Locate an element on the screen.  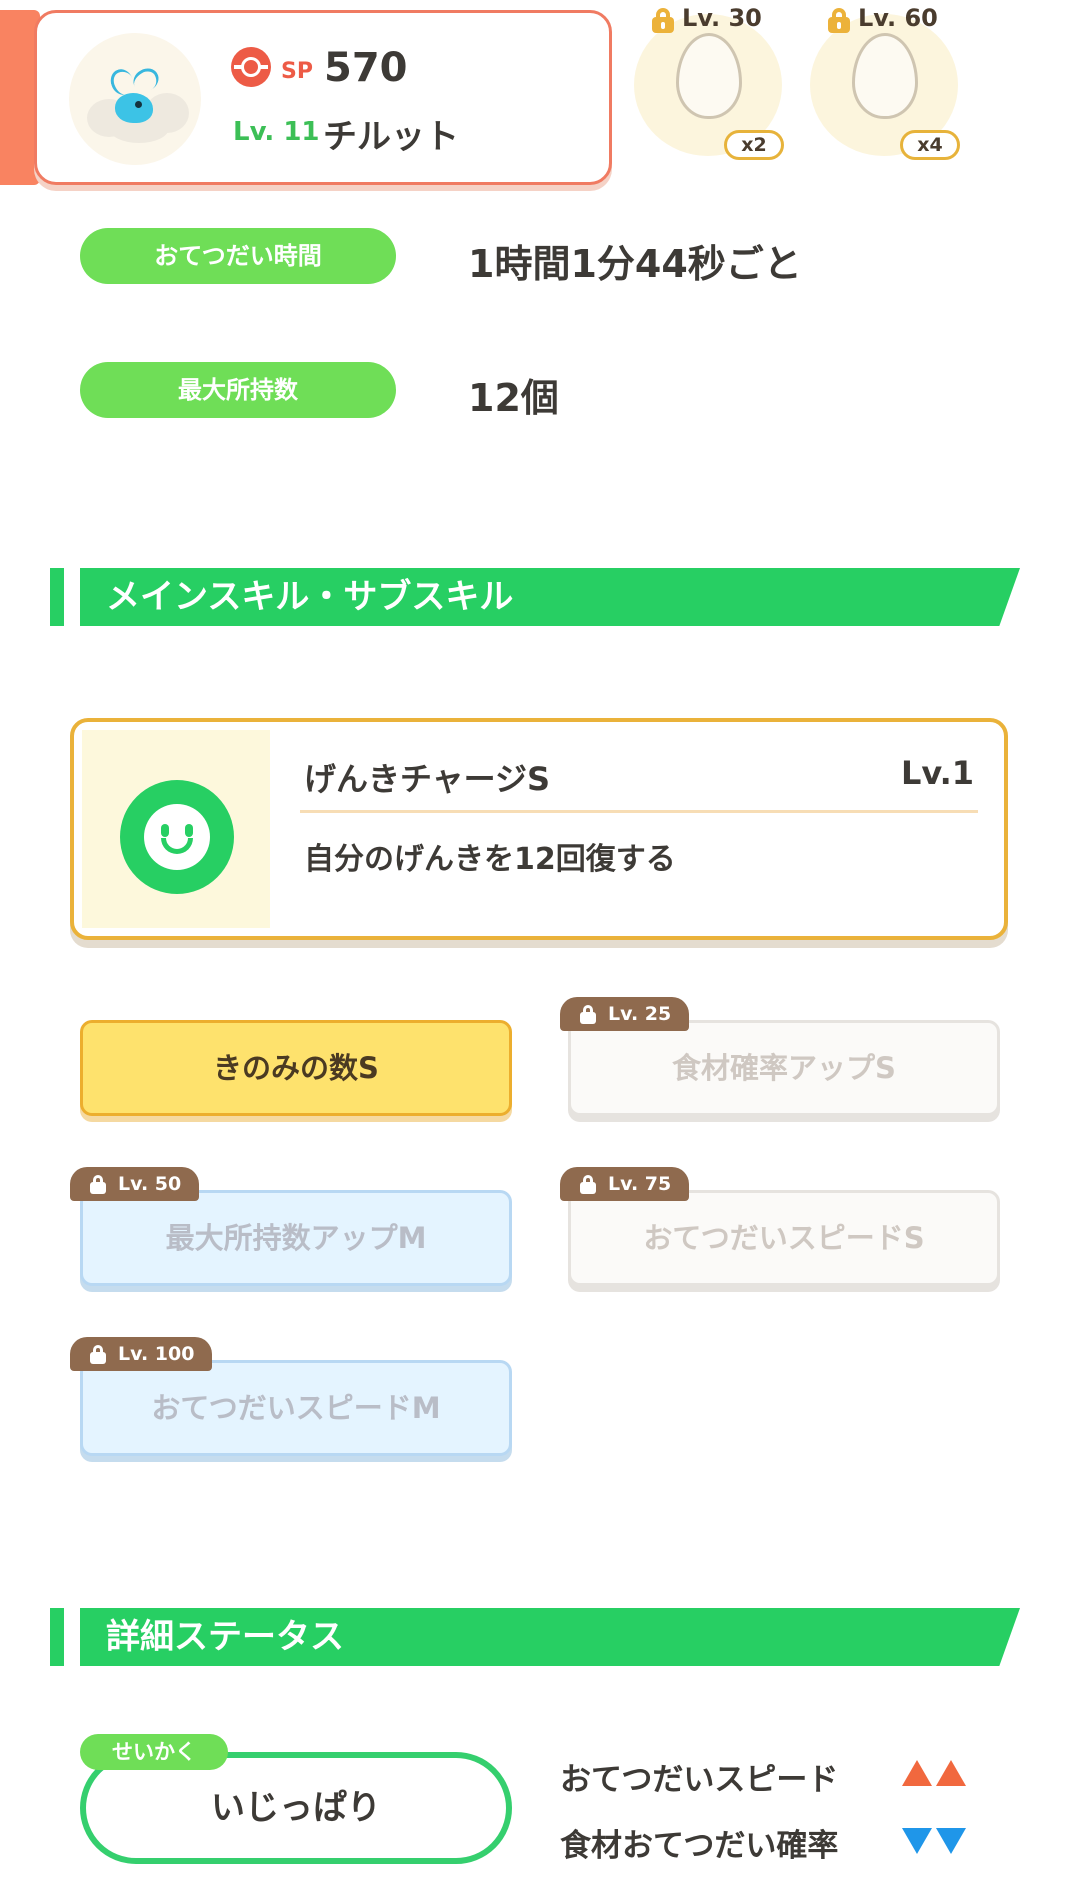
bird-eye is located at coordinates (138, 104).